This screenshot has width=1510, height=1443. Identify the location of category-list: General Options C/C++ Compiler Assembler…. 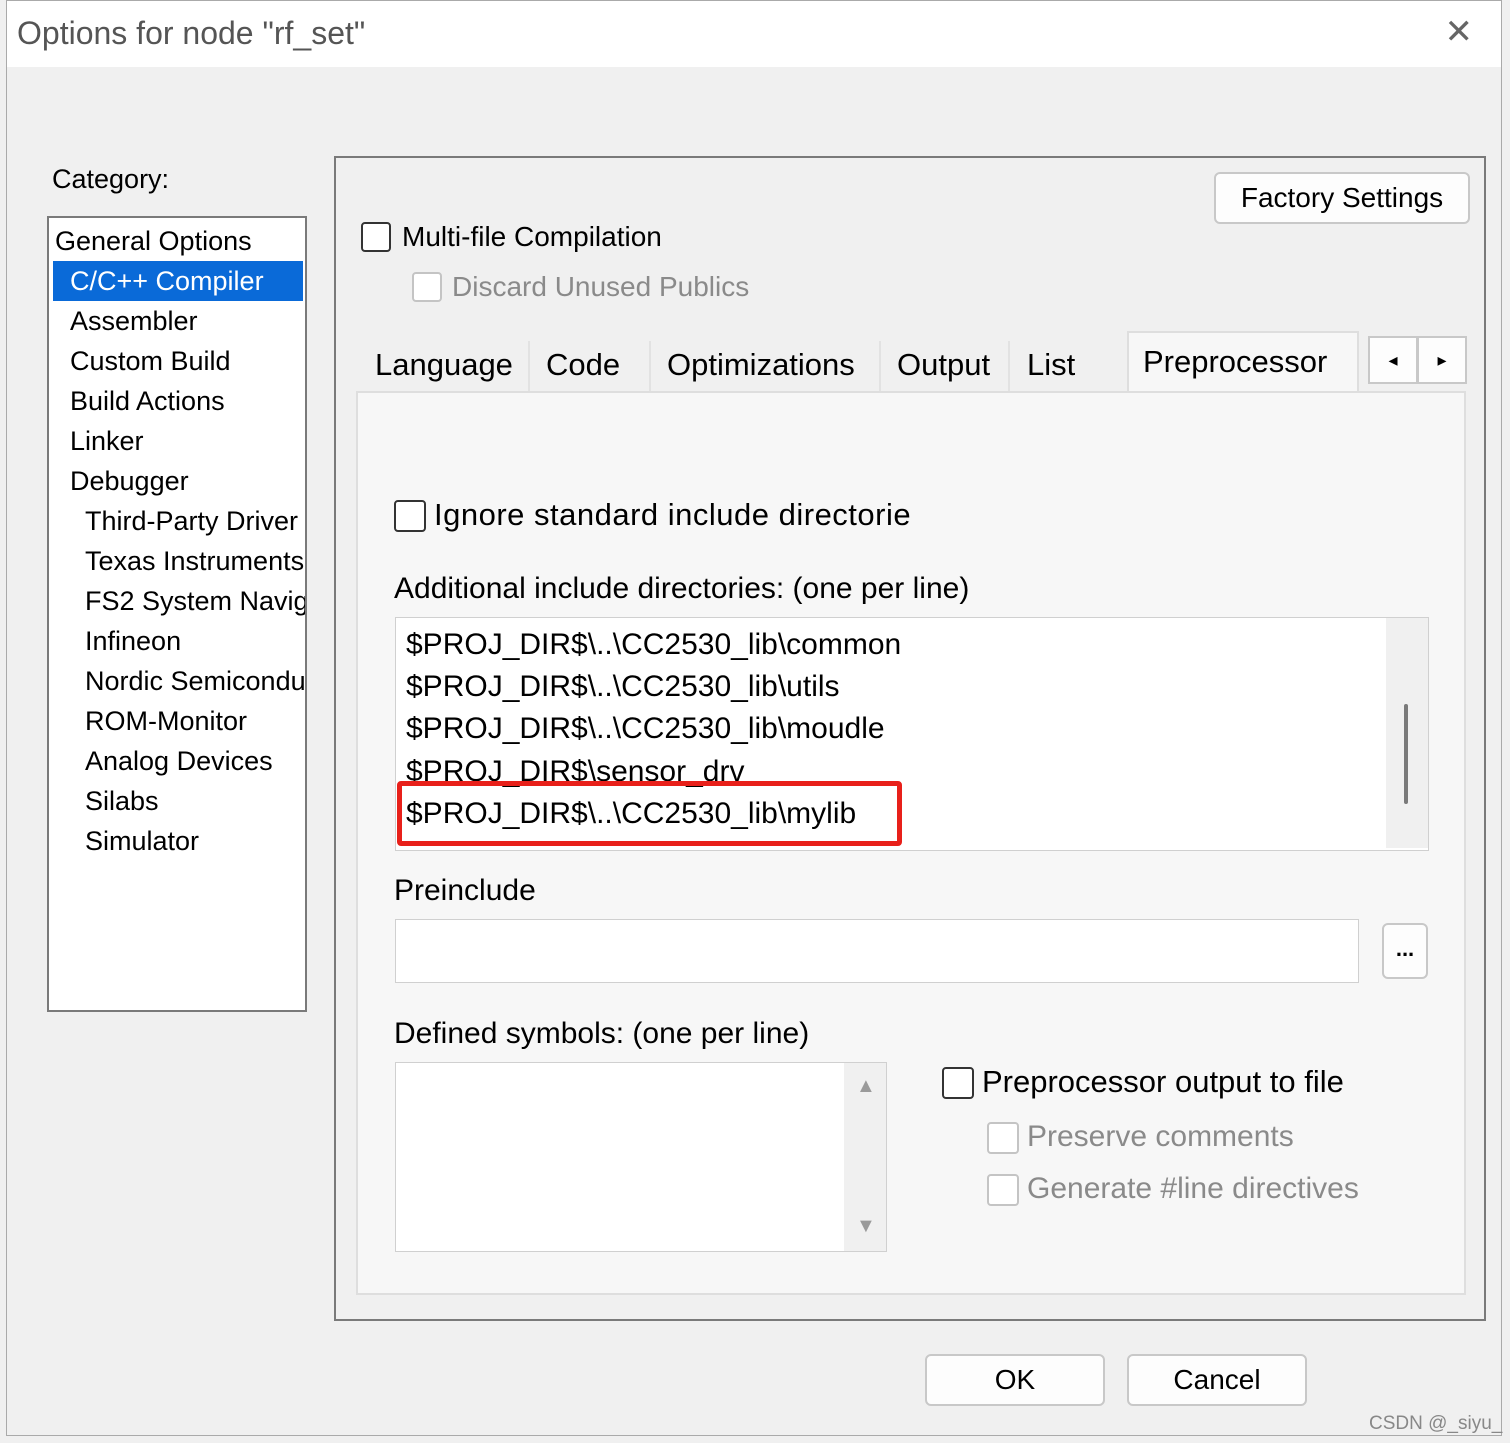
(177, 614).